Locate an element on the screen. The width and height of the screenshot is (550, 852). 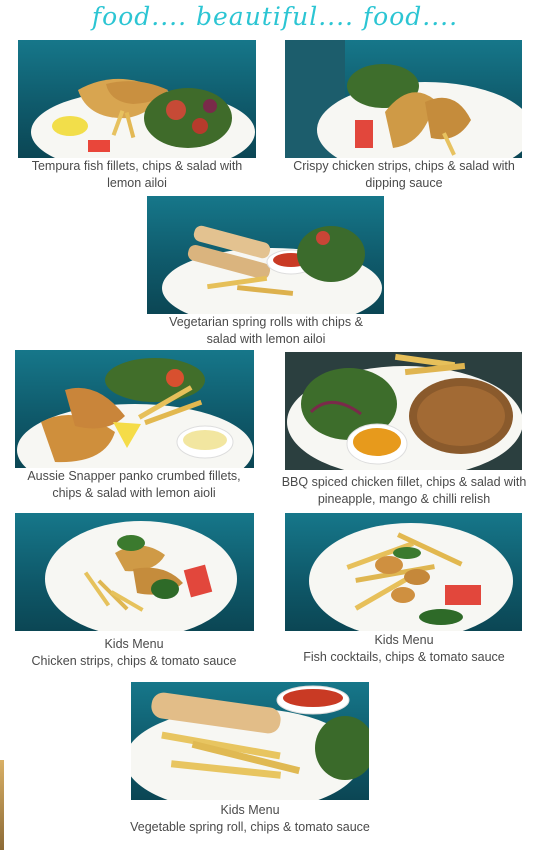
kids-spring-roll-photo is located at coordinates (250, 741).